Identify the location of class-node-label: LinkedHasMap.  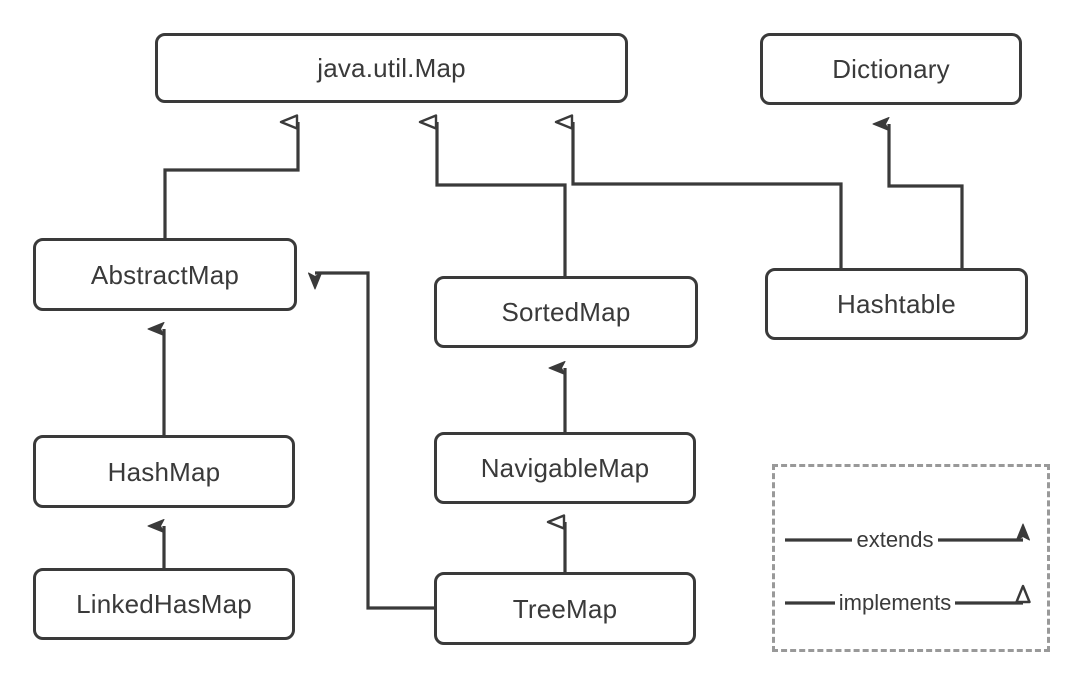
(164, 604).